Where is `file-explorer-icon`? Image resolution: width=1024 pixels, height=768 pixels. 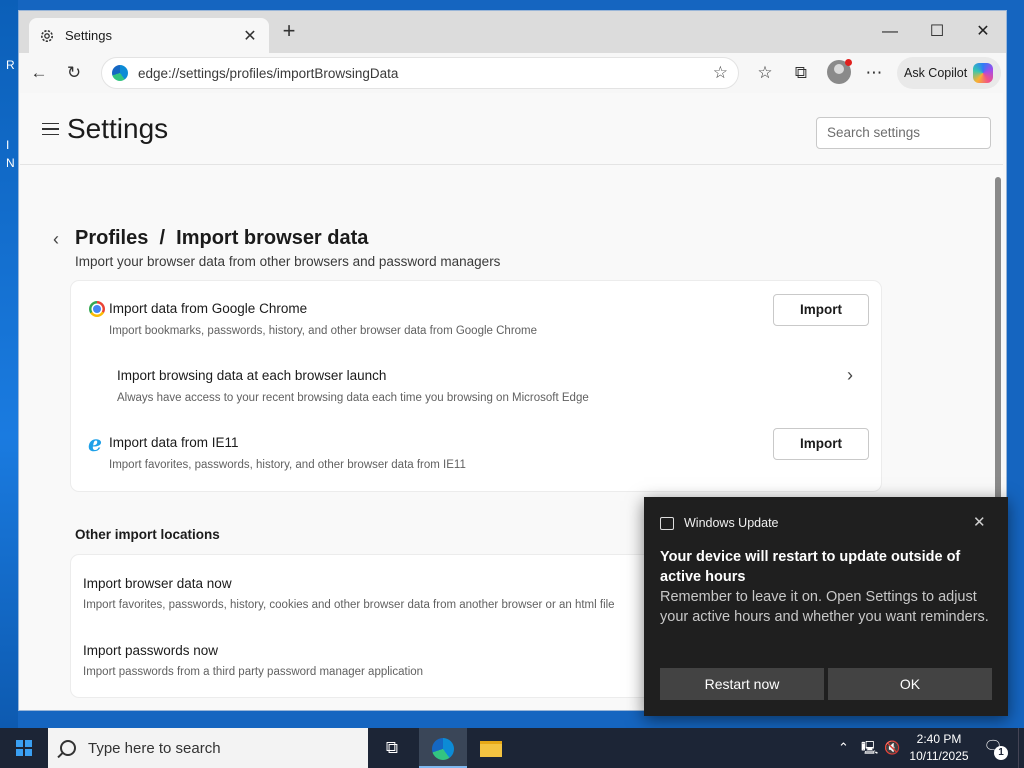 file-explorer-icon is located at coordinates (491, 748).